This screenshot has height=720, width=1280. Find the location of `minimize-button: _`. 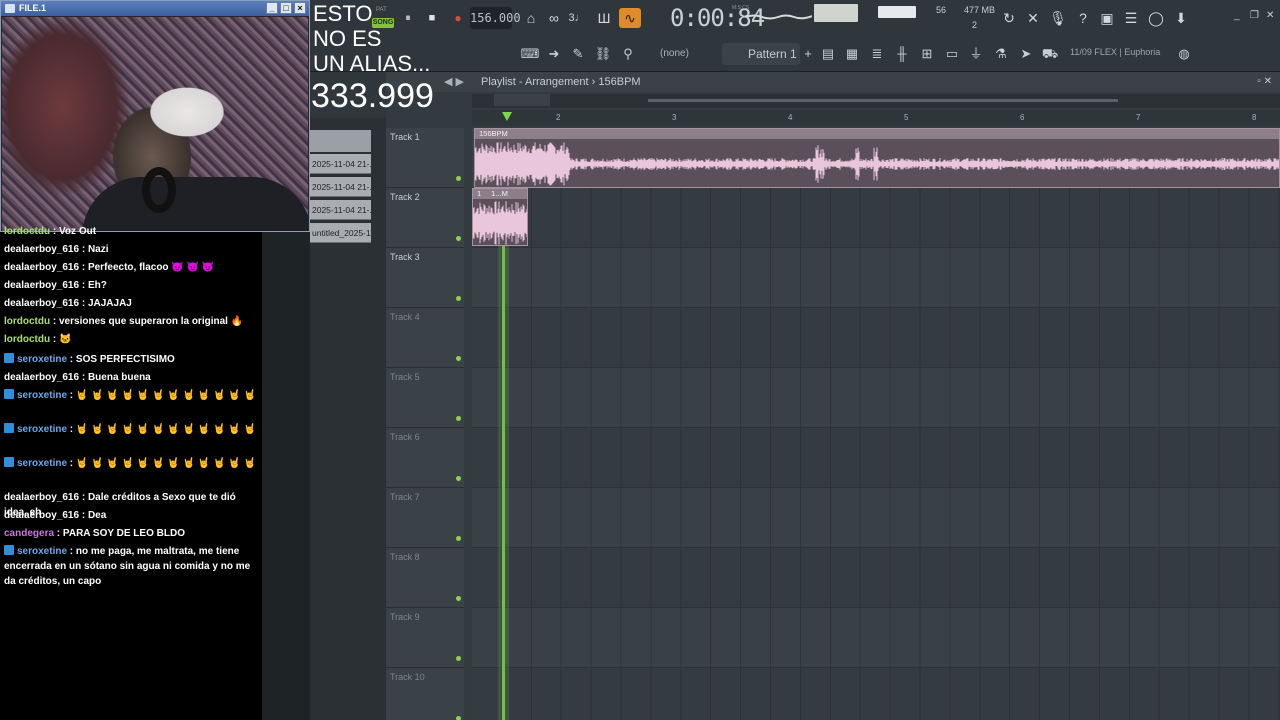

minimize-button: _ is located at coordinates (272, 8).